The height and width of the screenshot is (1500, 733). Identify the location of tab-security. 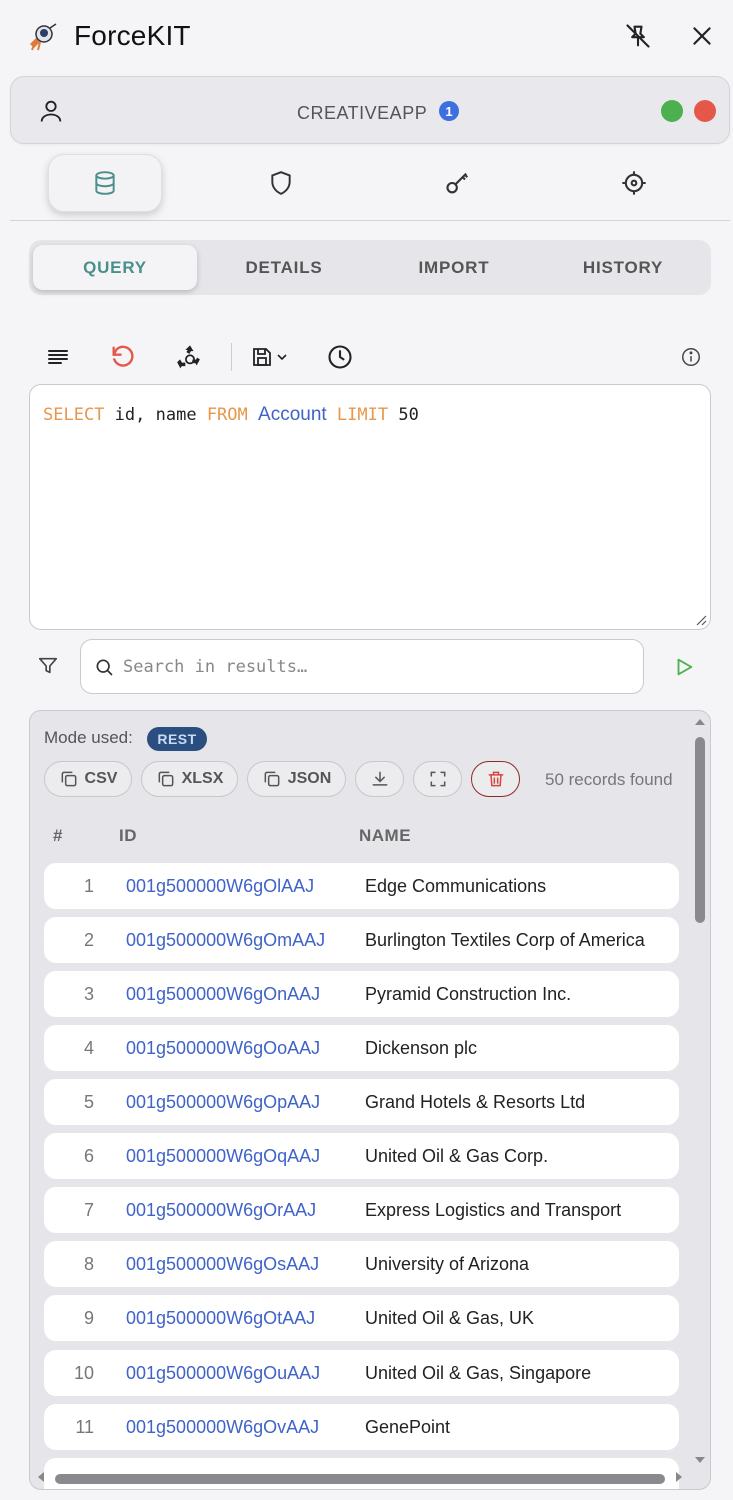
(281, 183).